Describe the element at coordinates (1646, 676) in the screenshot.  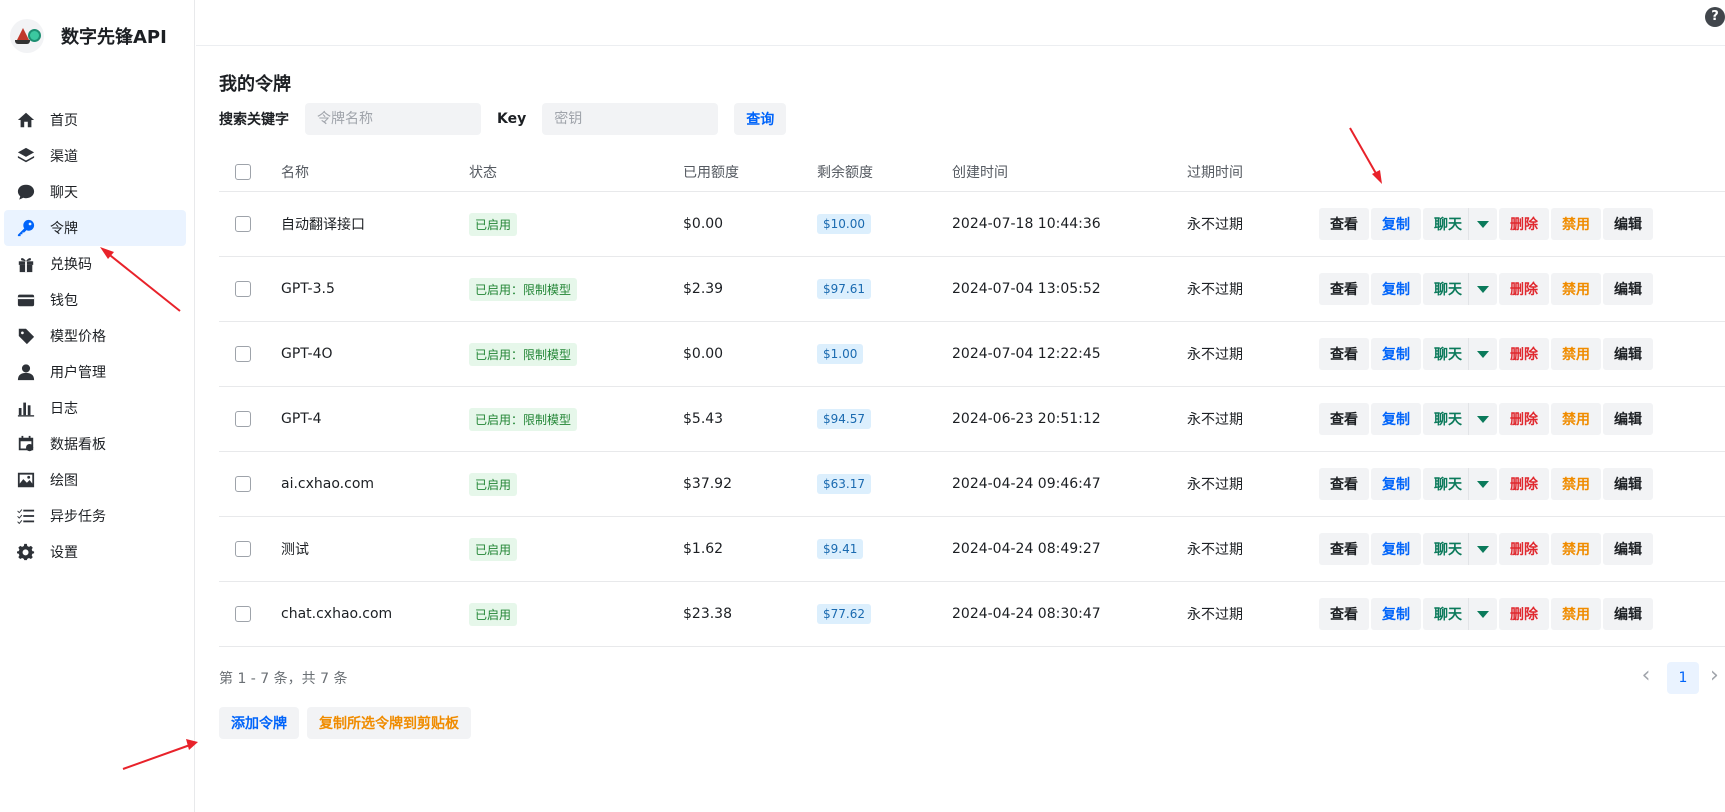
I see `prev-page-icon: ‹` at that location.